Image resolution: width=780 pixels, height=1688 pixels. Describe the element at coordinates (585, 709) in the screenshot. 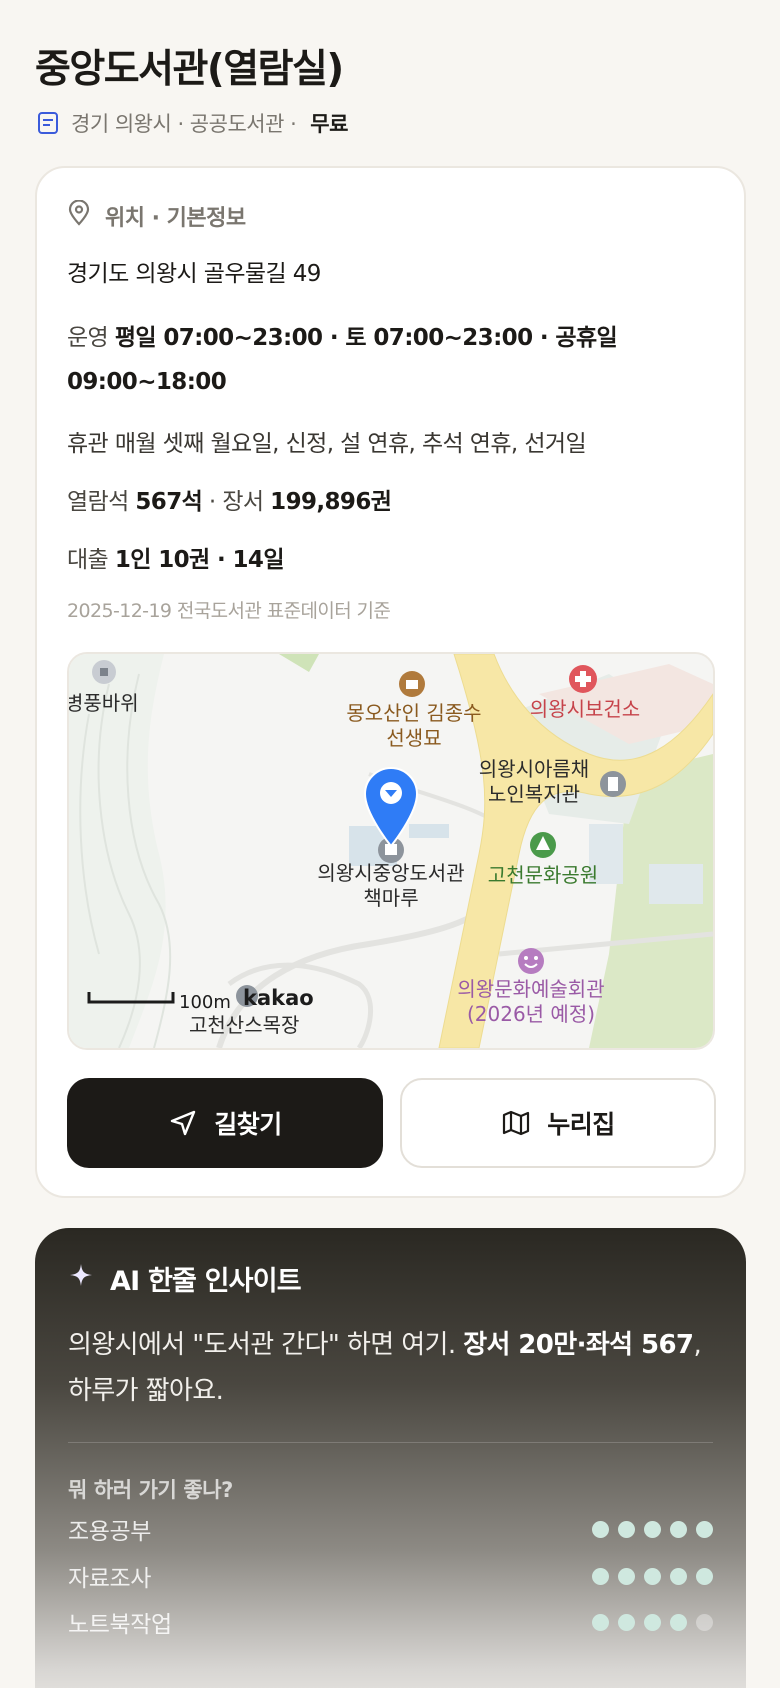

I see `map-label-health-center: 의왕시보건소` at that location.